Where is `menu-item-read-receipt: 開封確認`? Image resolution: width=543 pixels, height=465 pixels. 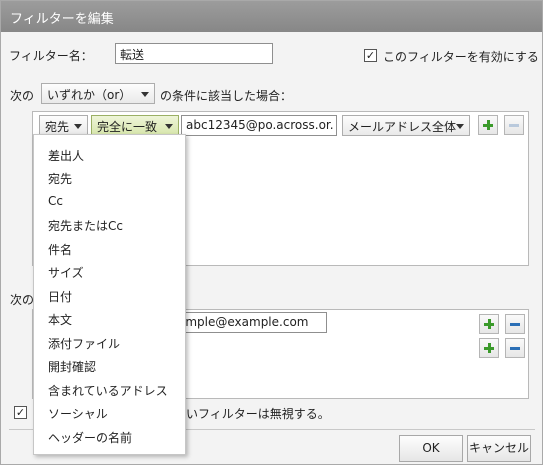 menu-item-read-receipt: 開封確認 is located at coordinates (72, 366).